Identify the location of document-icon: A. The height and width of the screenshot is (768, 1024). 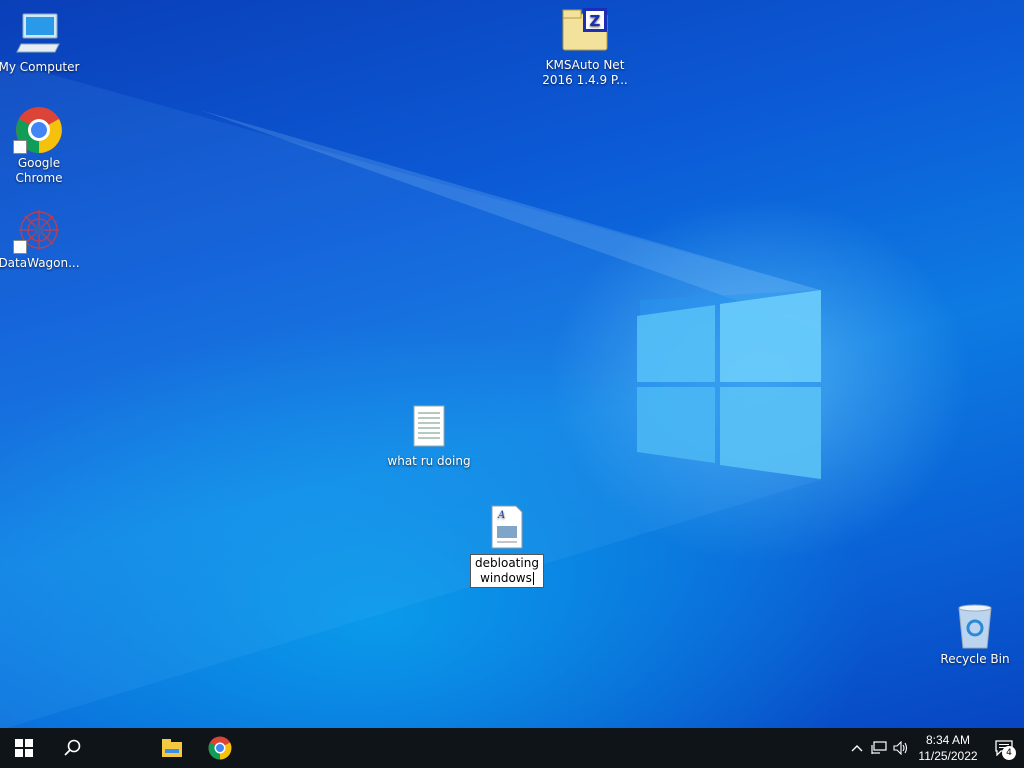
(507, 528).